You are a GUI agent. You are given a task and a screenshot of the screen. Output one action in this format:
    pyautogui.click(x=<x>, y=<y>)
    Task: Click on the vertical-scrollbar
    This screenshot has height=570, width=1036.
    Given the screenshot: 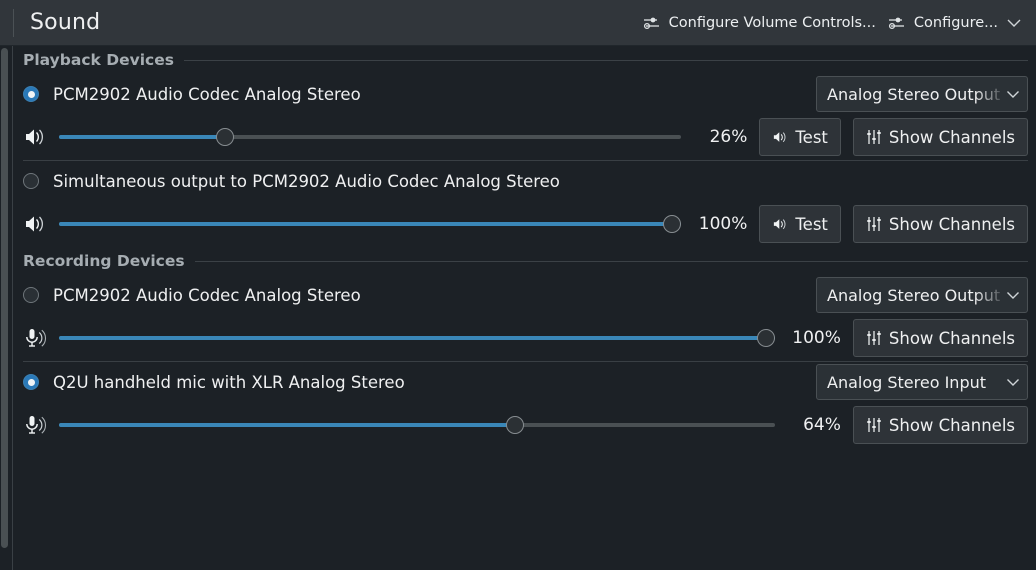 What is the action you would take?
    pyautogui.click(x=4, y=298)
    